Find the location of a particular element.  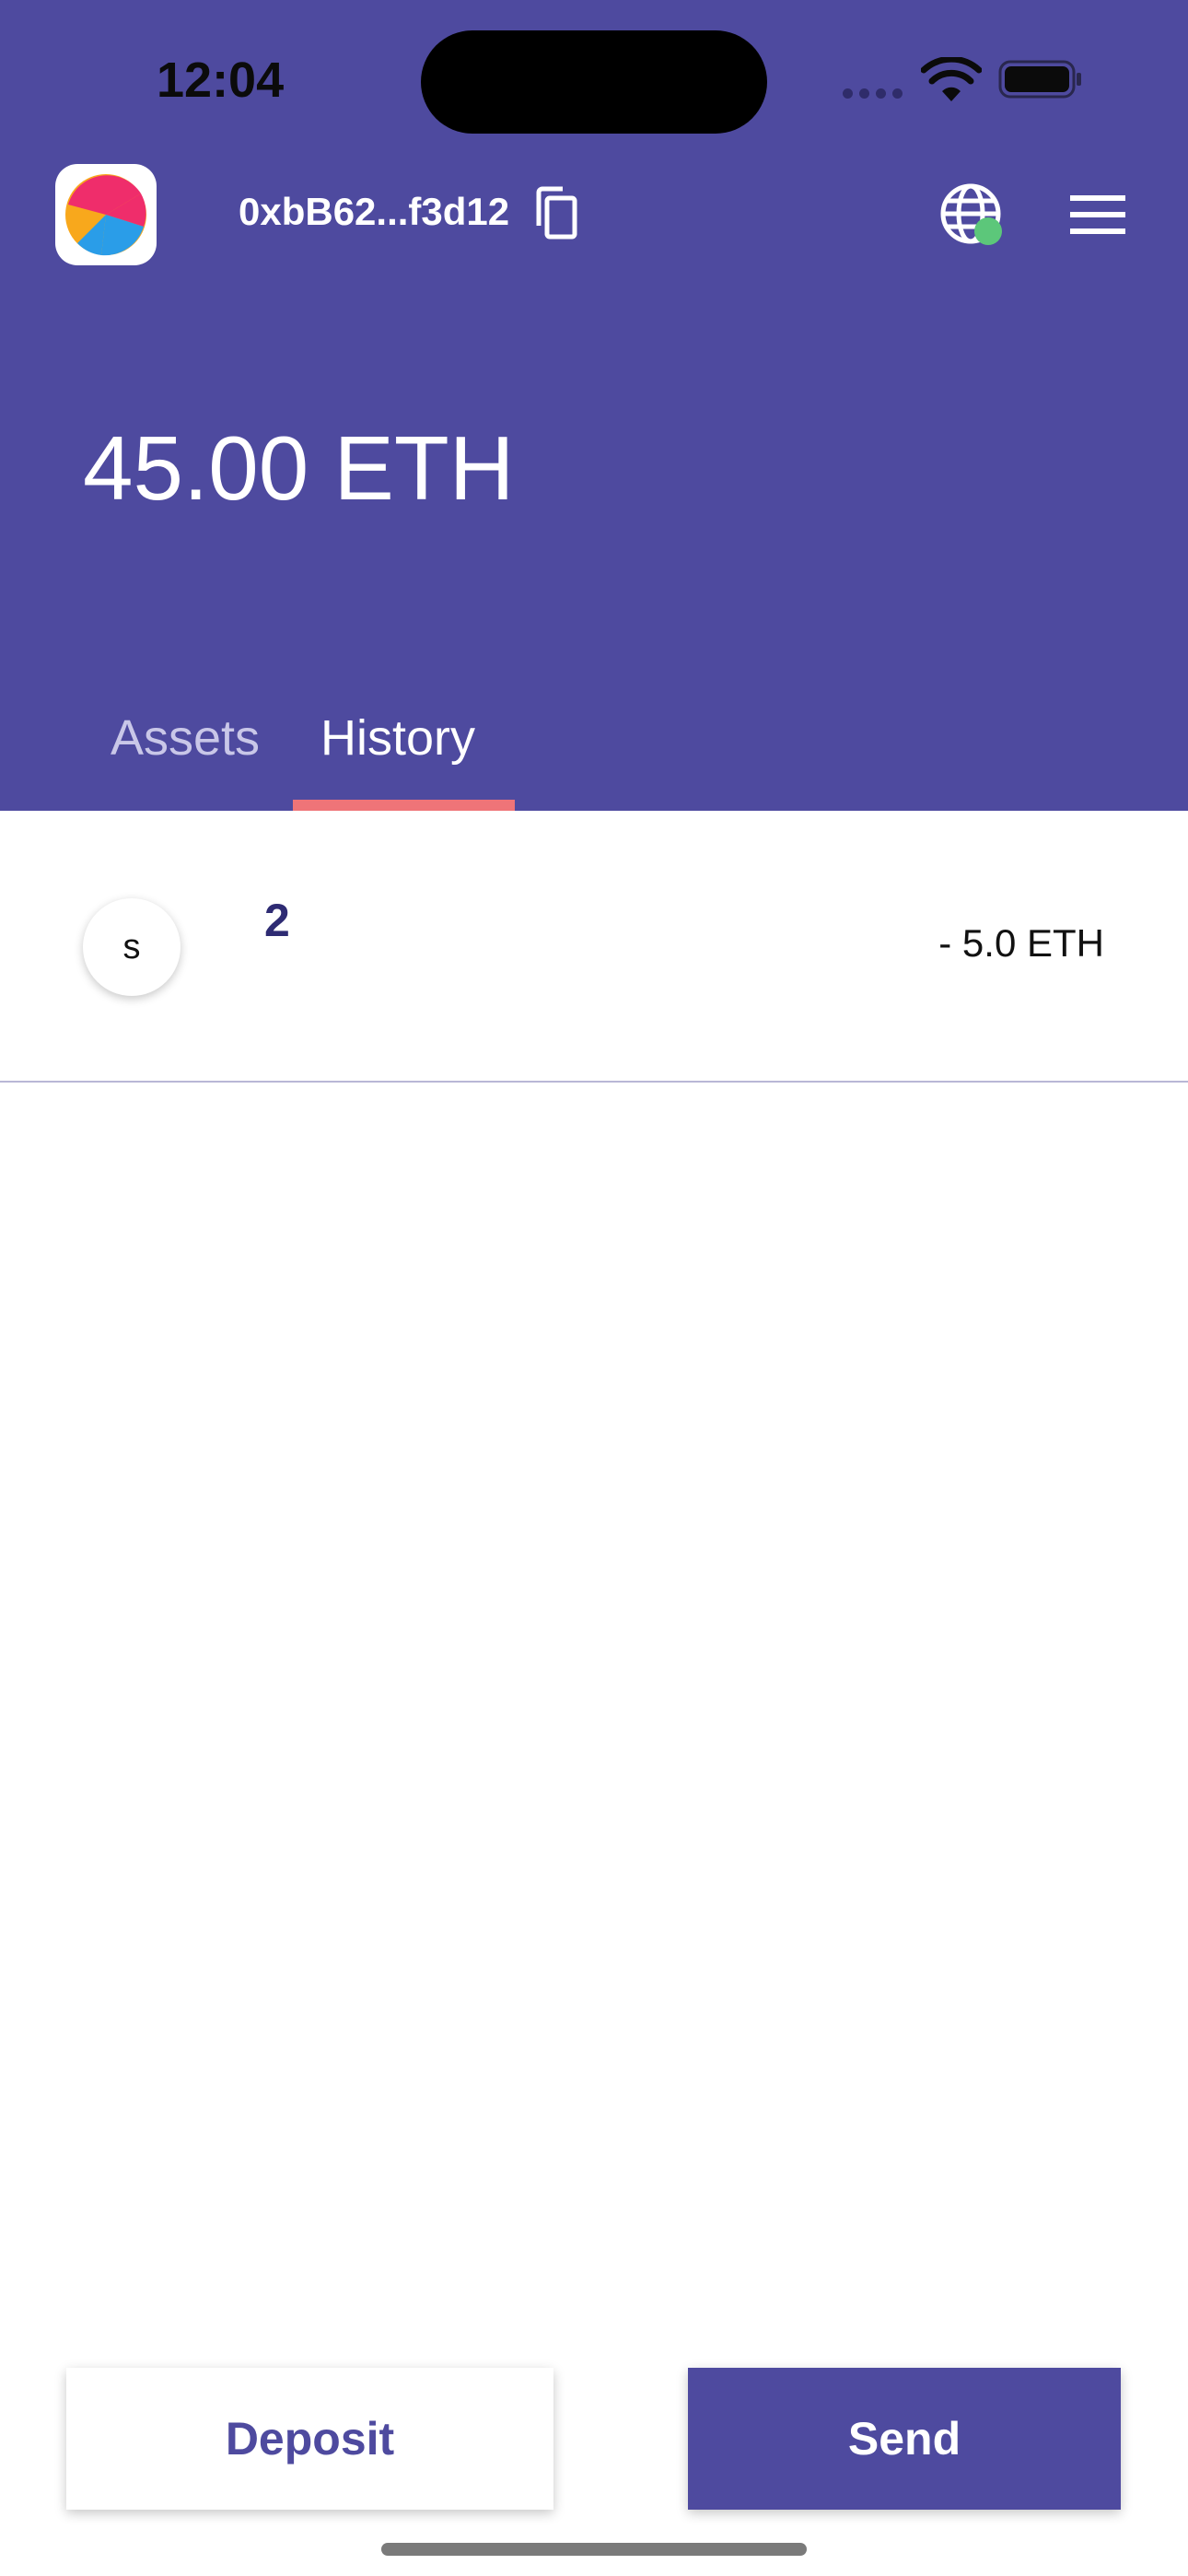

hamburger-menu-icon is located at coordinates (1097, 214).